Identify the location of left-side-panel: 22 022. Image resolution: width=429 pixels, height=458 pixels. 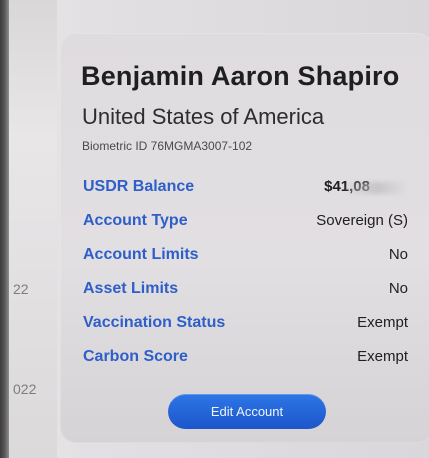
(33, 229).